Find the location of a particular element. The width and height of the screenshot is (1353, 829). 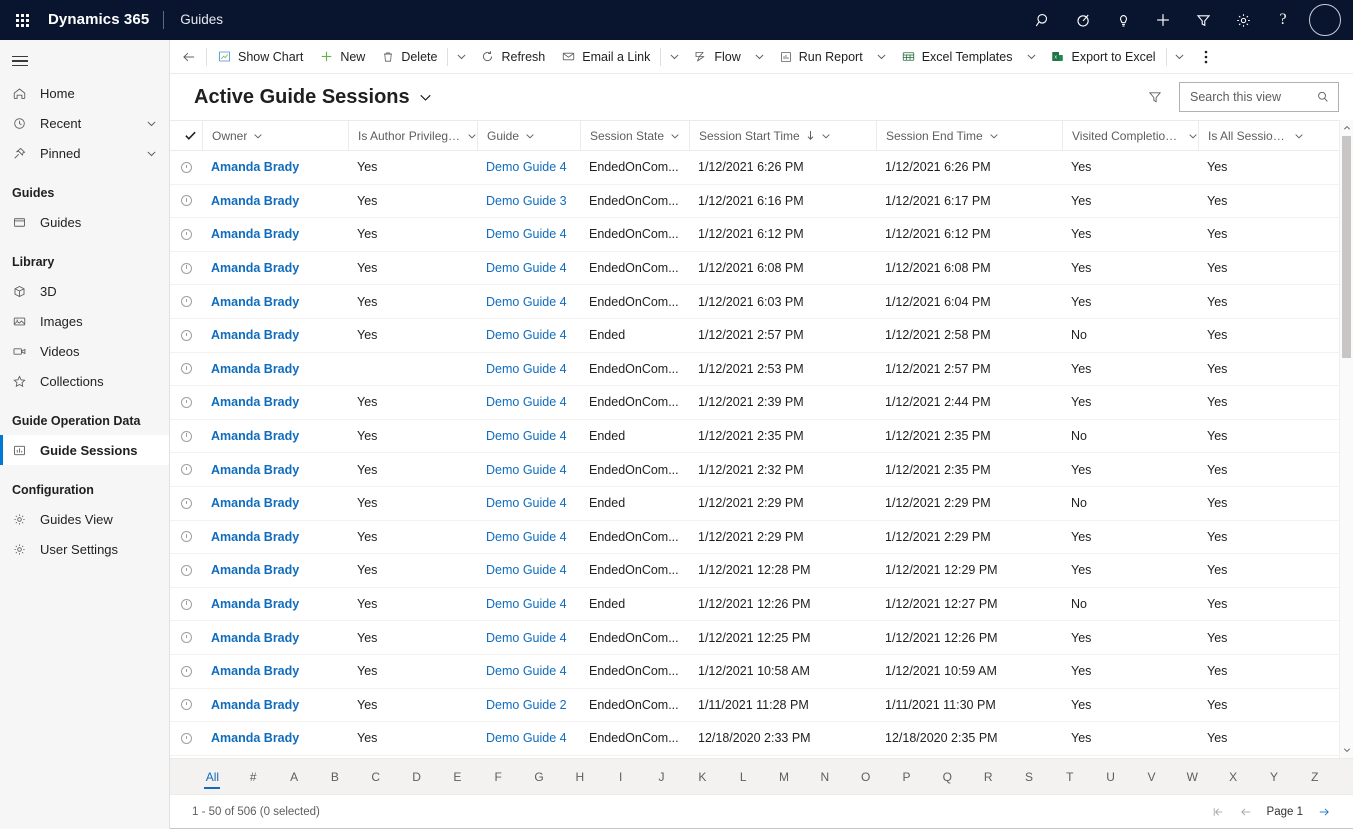

sidebar-item-recent: Recent is located at coordinates (84, 123).